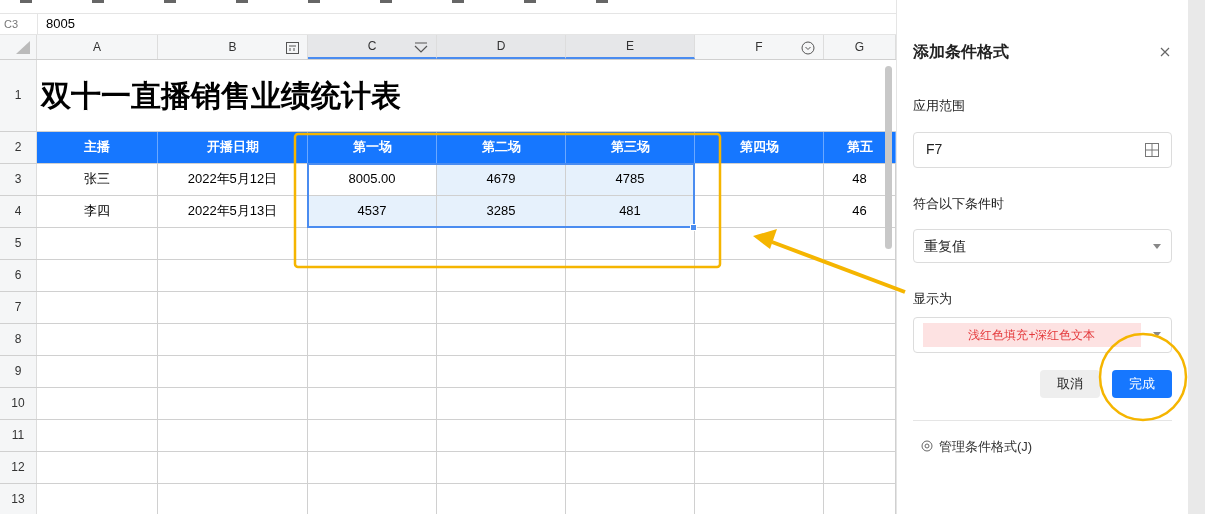 This screenshot has height=514, width=1205. Describe the element at coordinates (372, 211) in the screenshot. I see `table-cell: 4537` at that location.